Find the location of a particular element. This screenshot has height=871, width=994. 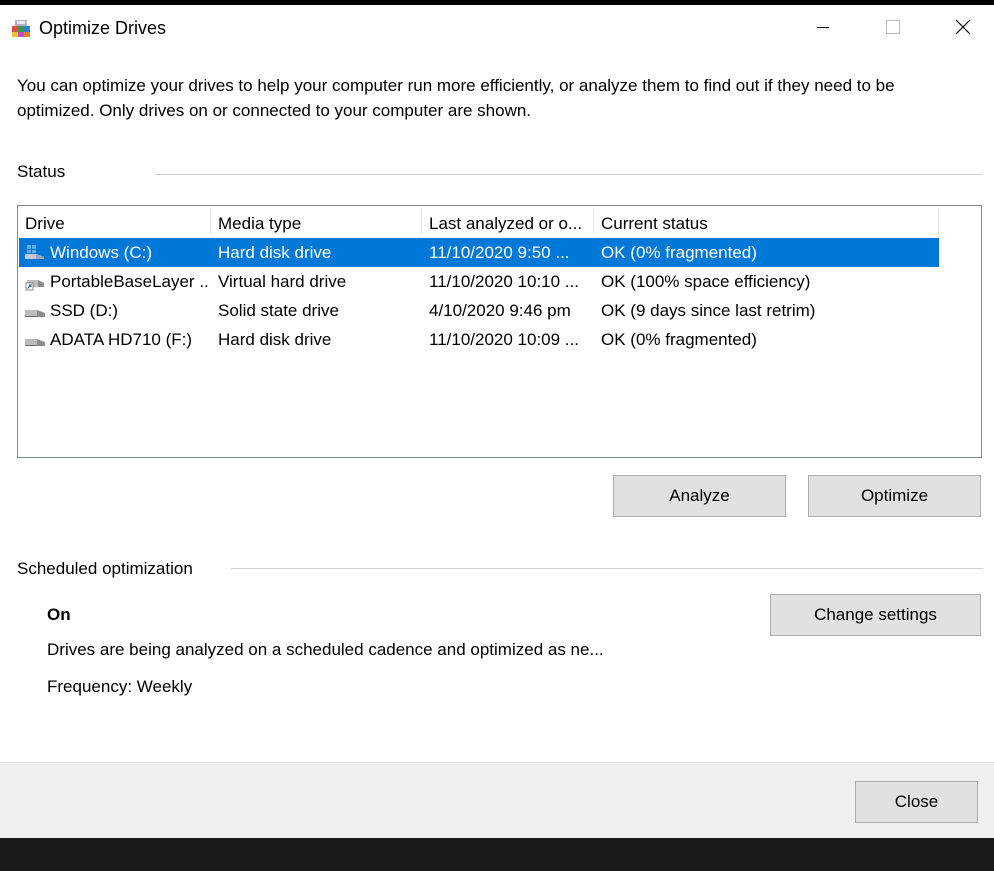

column-label: Drive is located at coordinates (45, 223).